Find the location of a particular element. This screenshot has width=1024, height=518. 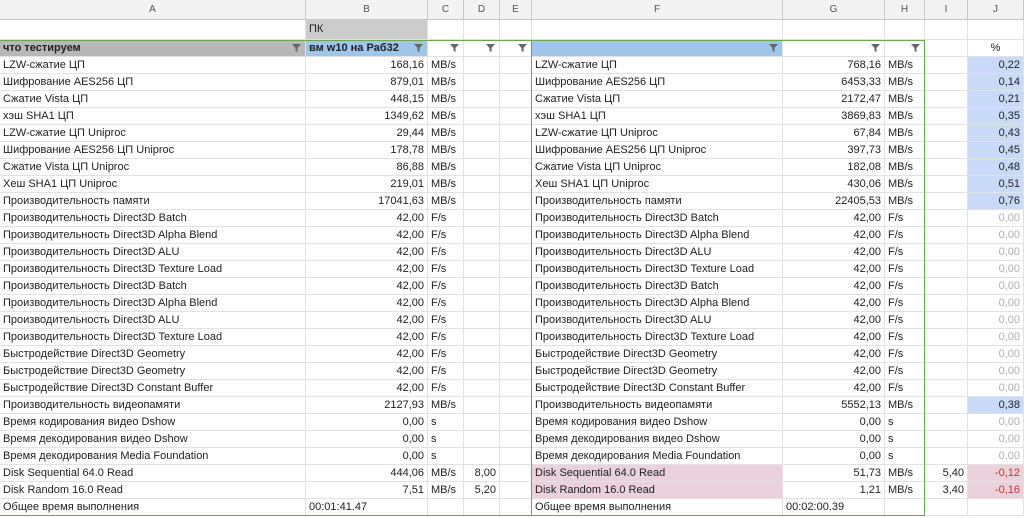

cell-b: 29,44 is located at coordinates (367, 133).